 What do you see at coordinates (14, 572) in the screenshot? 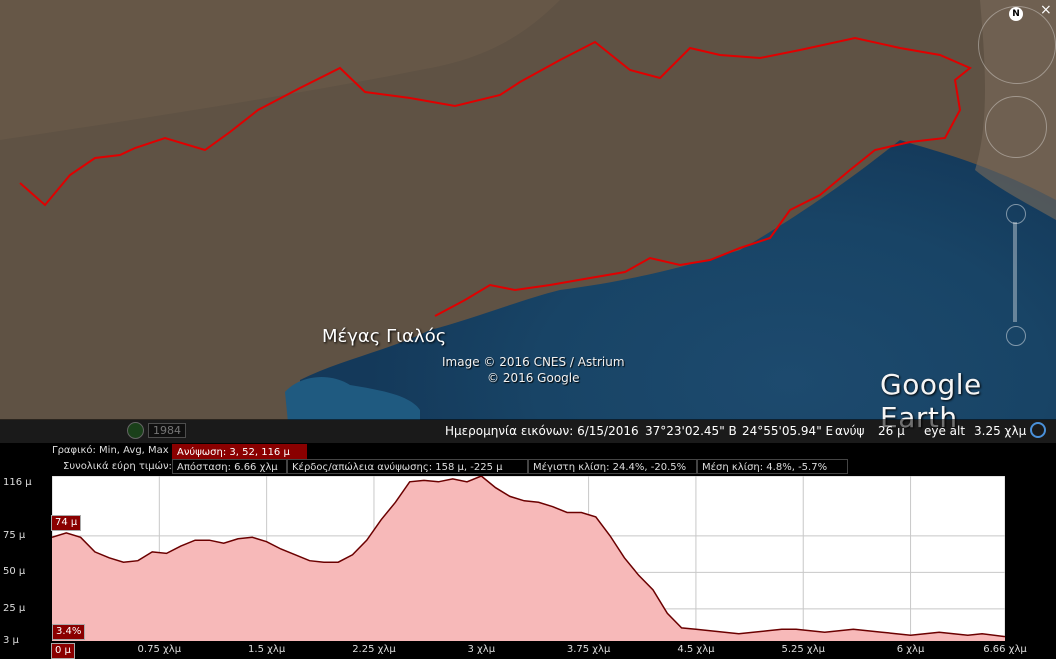
I see `y-tick-label: 50 μ` at bounding box center [14, 572].